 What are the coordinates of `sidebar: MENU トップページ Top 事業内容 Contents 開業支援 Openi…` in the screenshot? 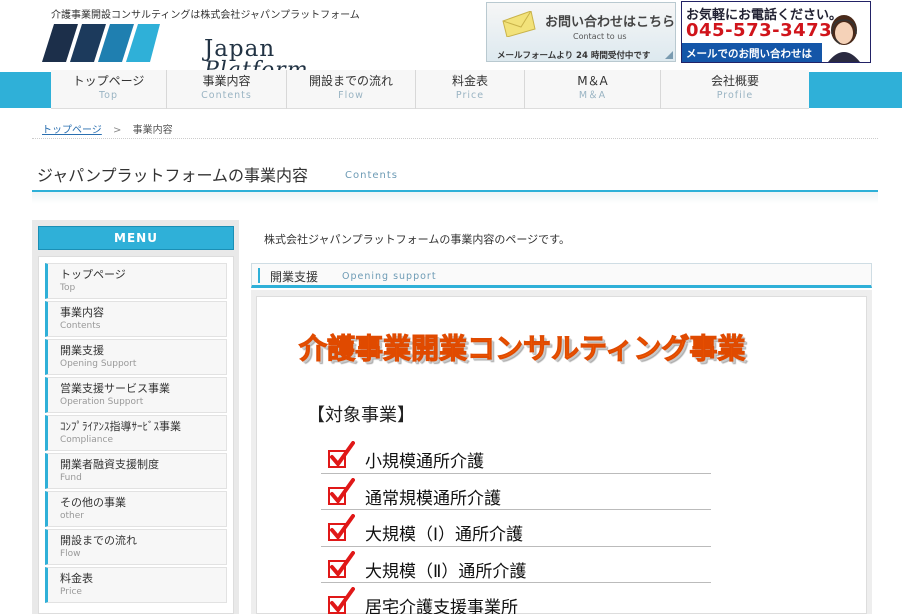 It's located at (135, 417).